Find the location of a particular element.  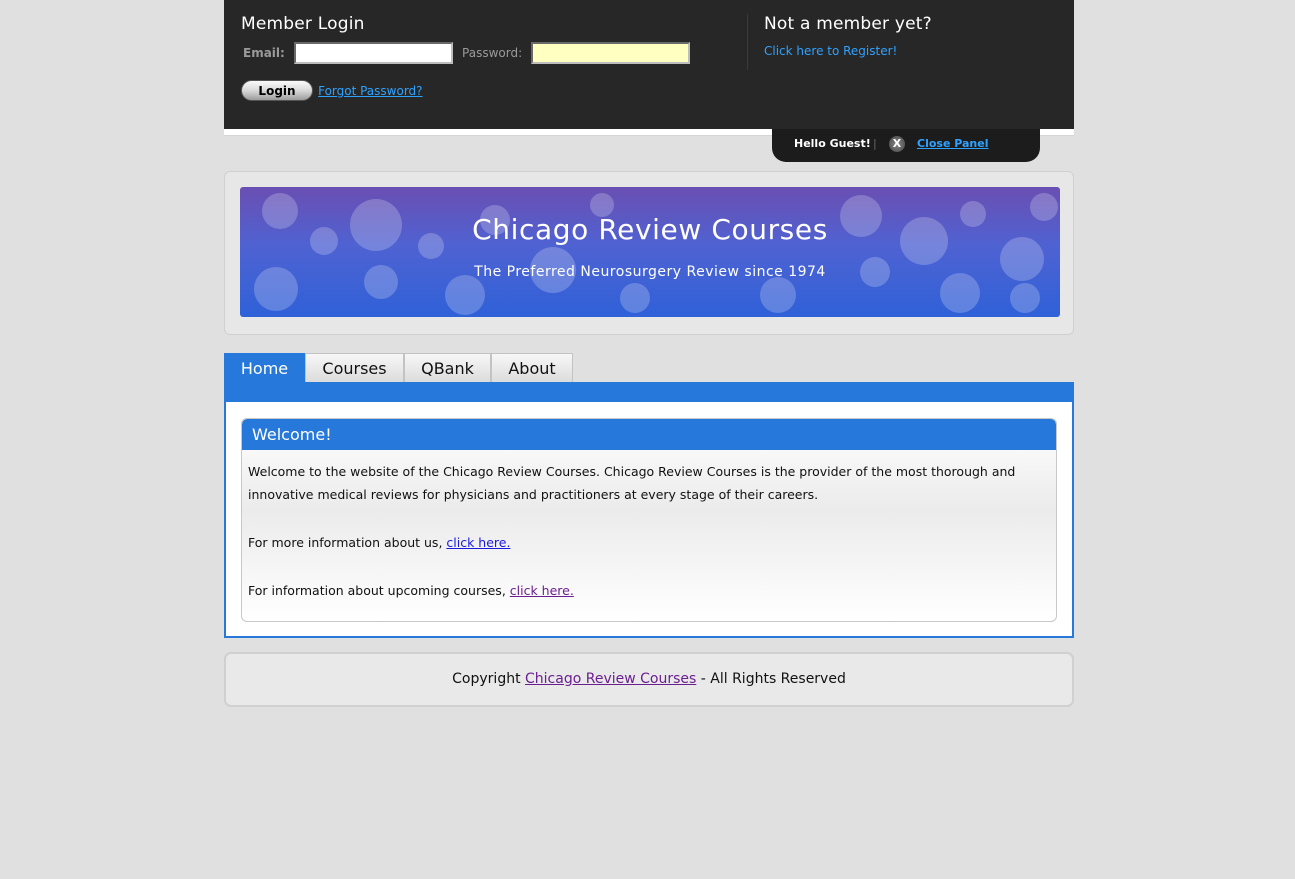

register-link: Click here to Register! is located at coordinates (919, 51).